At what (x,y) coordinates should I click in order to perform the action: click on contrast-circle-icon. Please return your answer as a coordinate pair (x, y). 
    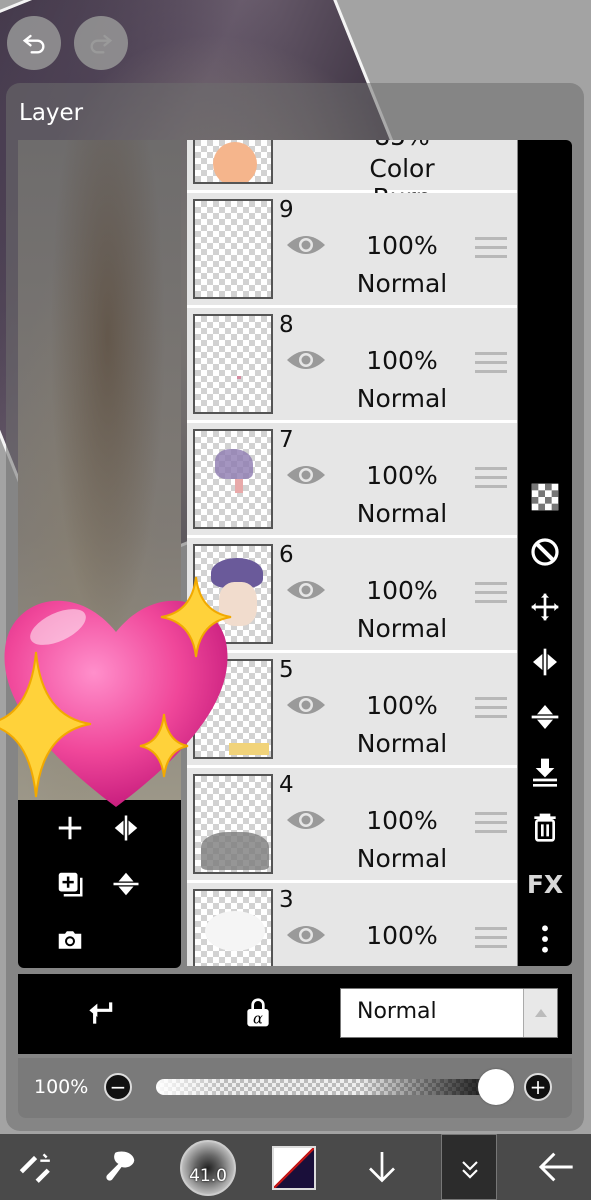
    Looking at the image, I should click on (545, 552).